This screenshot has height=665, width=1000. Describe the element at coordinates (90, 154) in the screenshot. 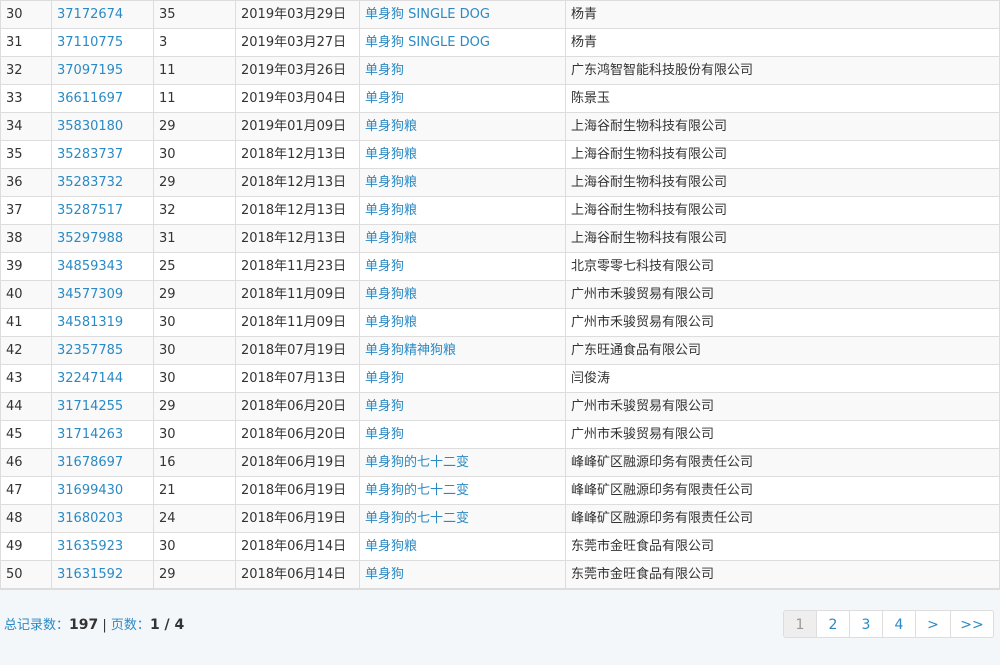

I see `registration-number-link: 35283737` at that location.